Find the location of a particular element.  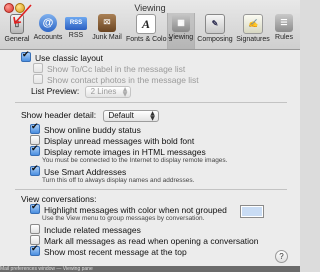

tab-junk-mail-label: Junk Mail is located at coordinates (107, 37).